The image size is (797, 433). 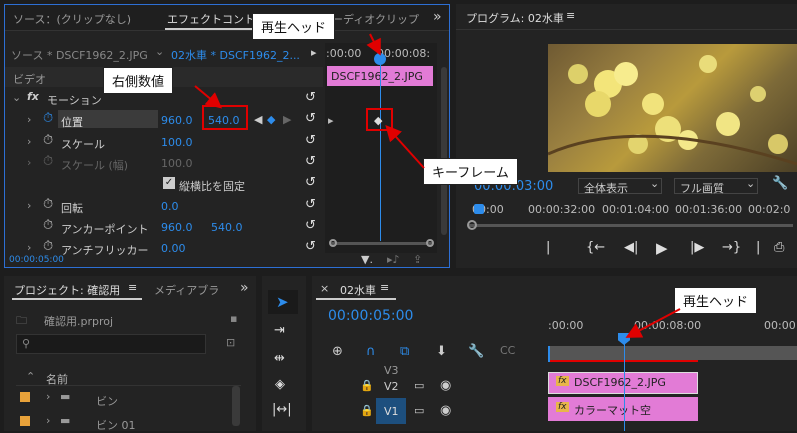 I want to click on program-title: プログラム: 02水車, so click(x=515, y=18).